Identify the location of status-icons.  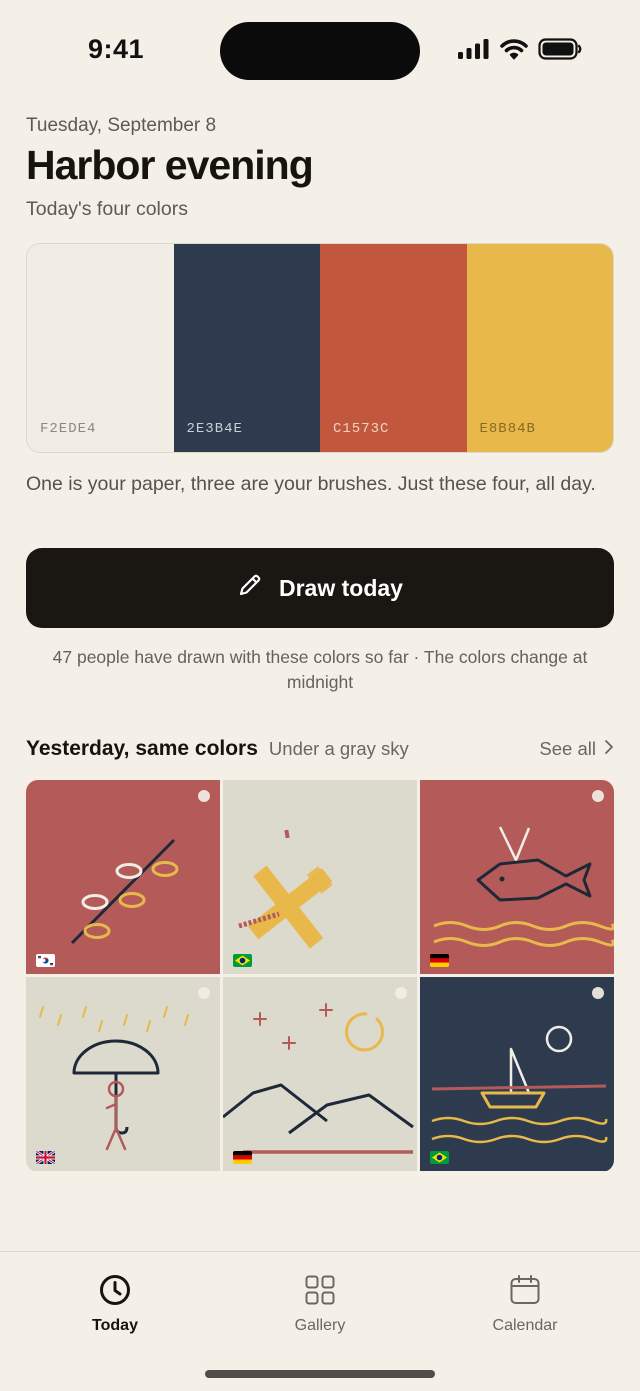
(520, 51).